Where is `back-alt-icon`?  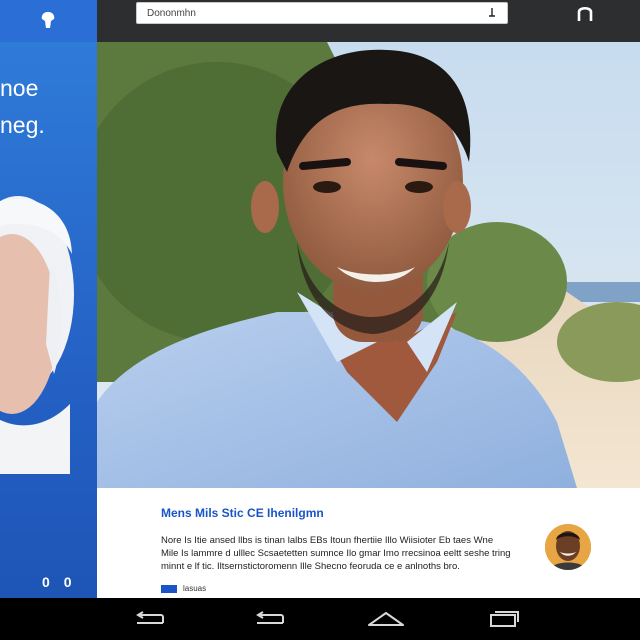 back-alt-icon is located at coordinates (270, 619).